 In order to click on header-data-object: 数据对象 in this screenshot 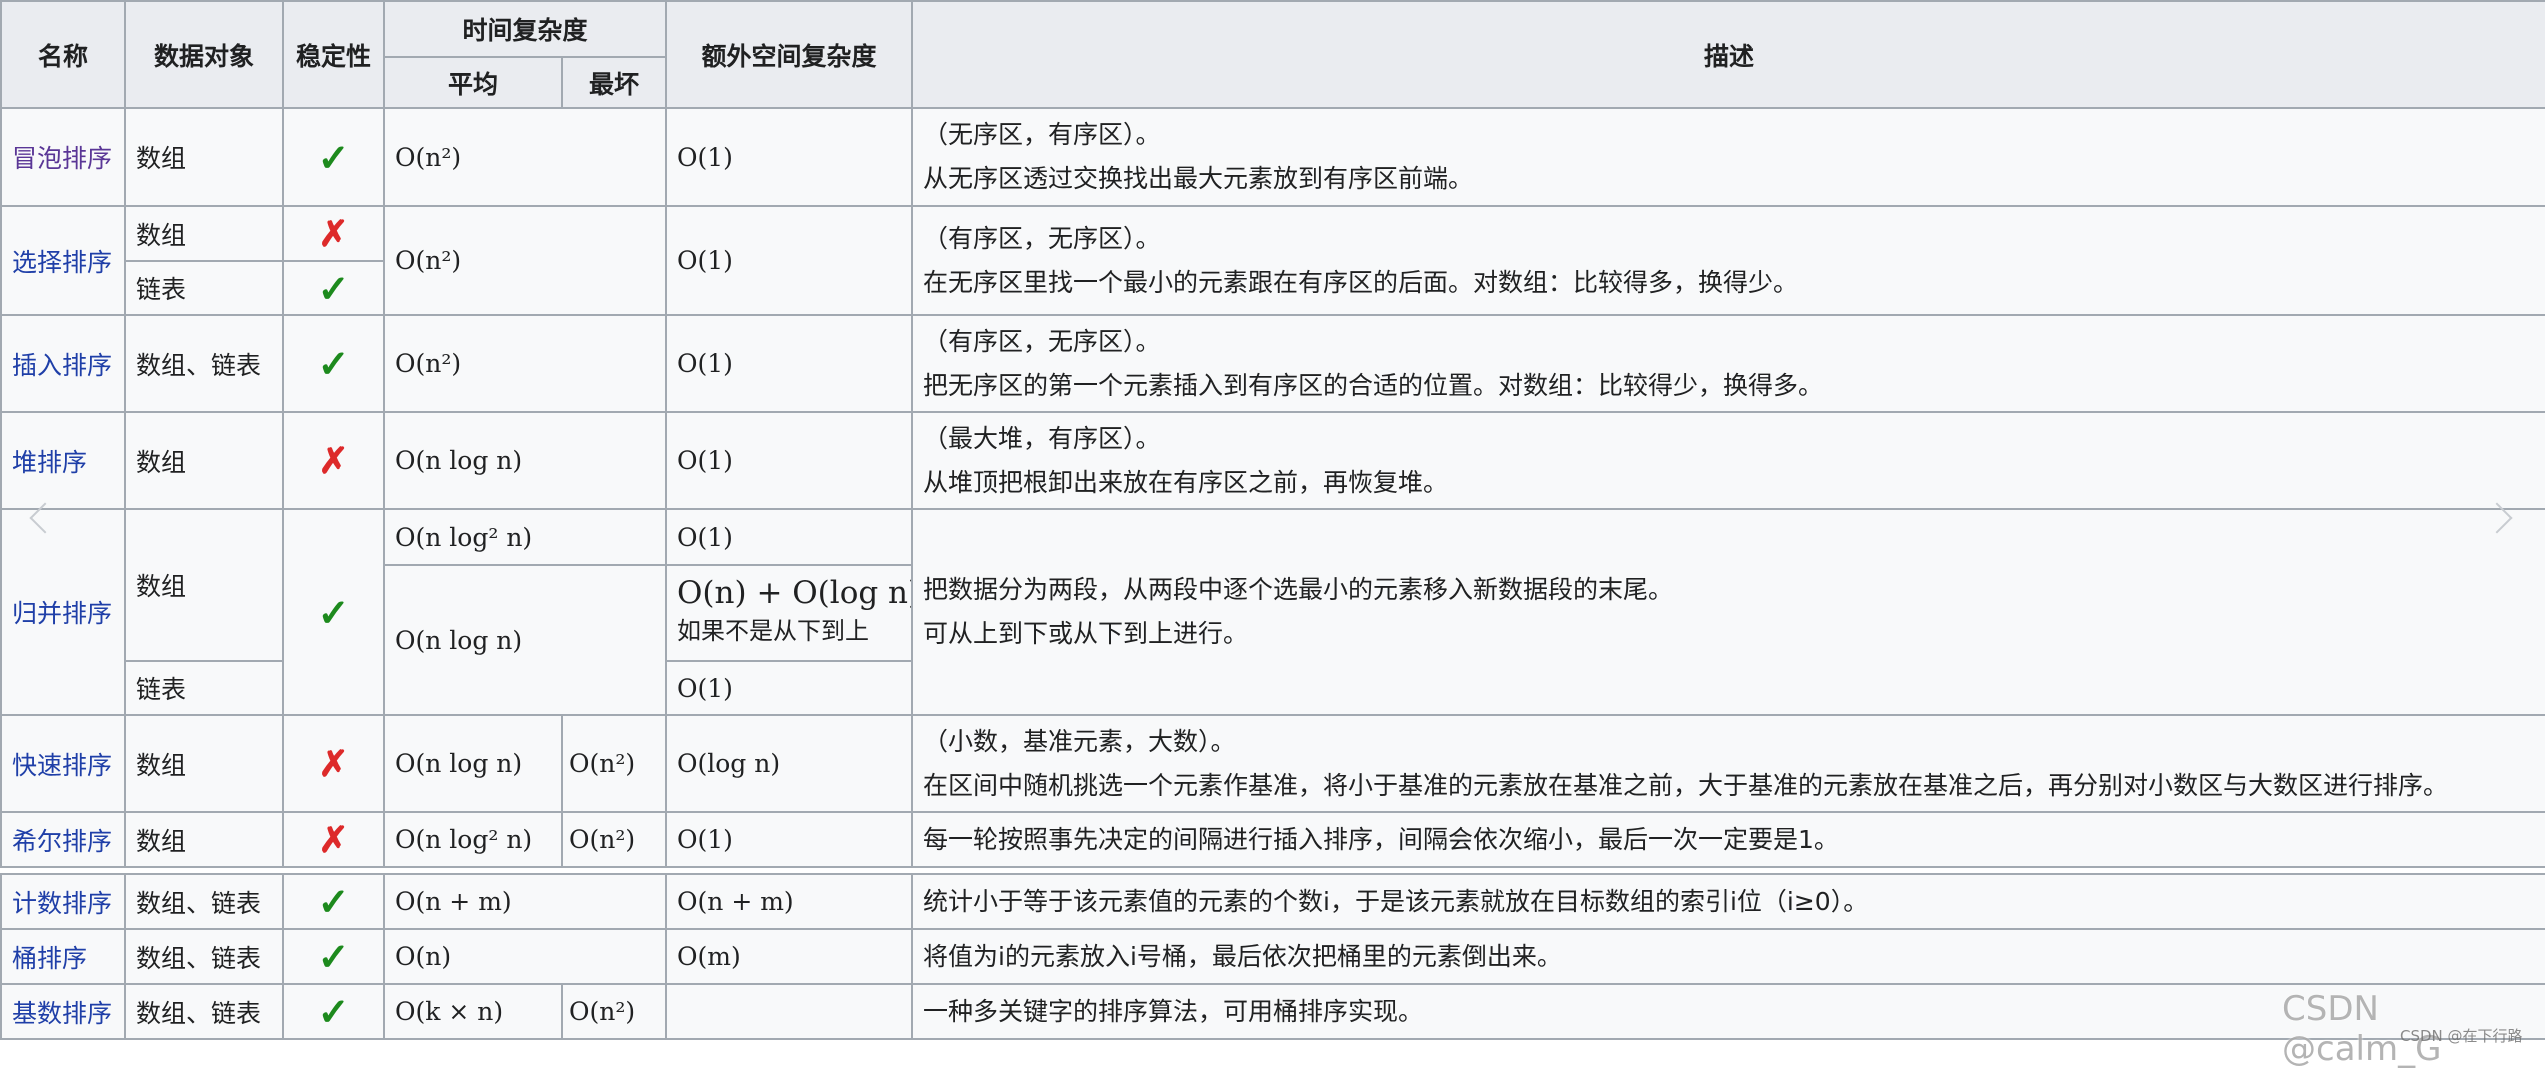, I will do `click(204, 54)`.